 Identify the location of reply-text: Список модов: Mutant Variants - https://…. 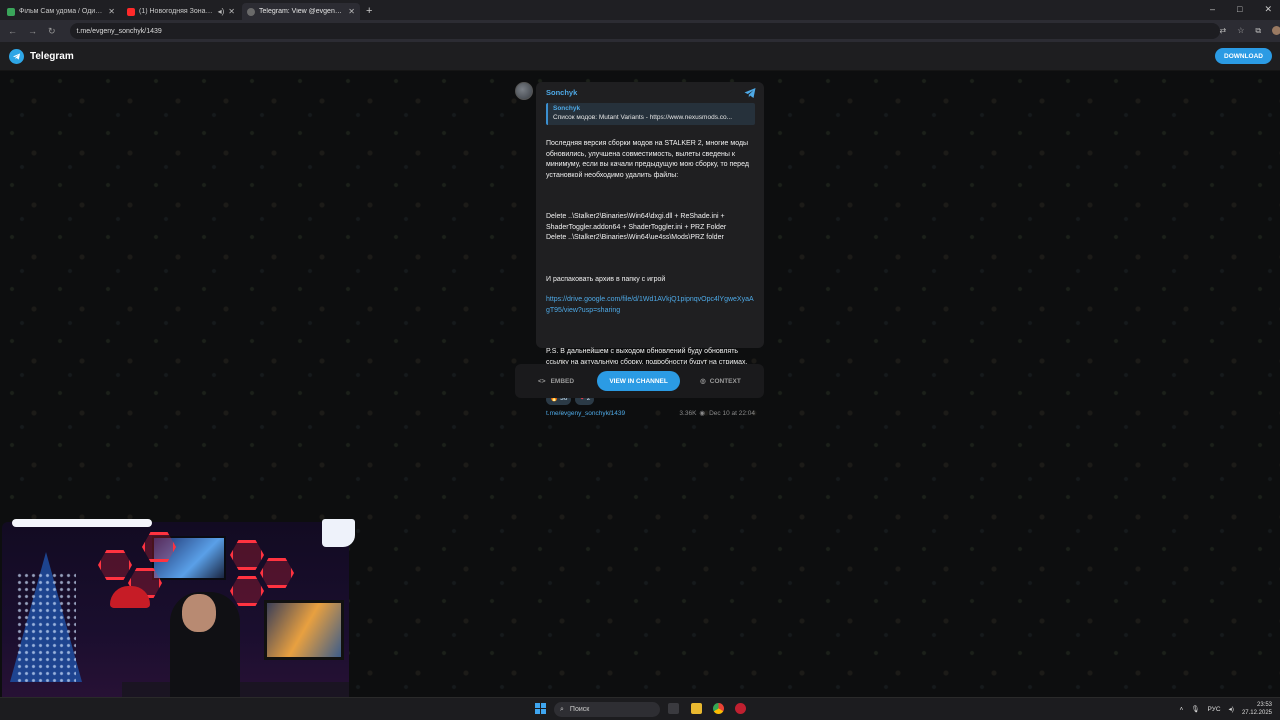
(643, 117).